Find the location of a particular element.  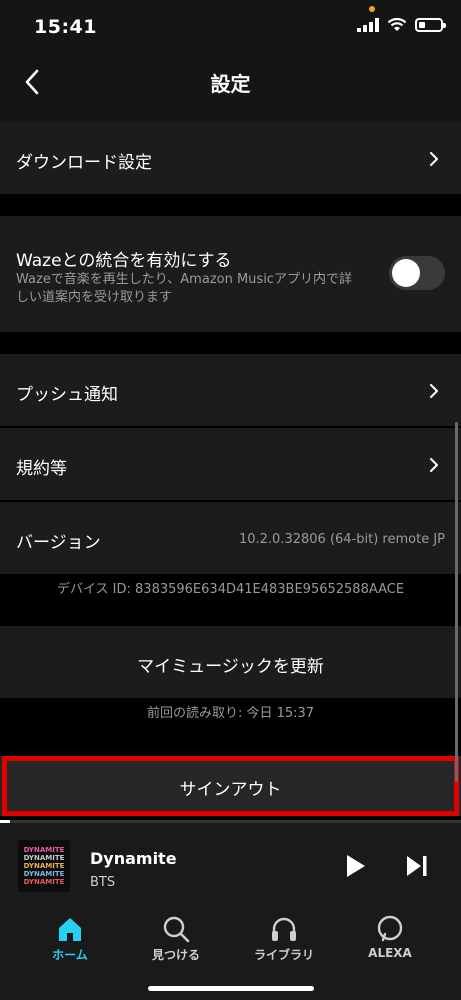

home-indicator is located at coordinates (231, 988).